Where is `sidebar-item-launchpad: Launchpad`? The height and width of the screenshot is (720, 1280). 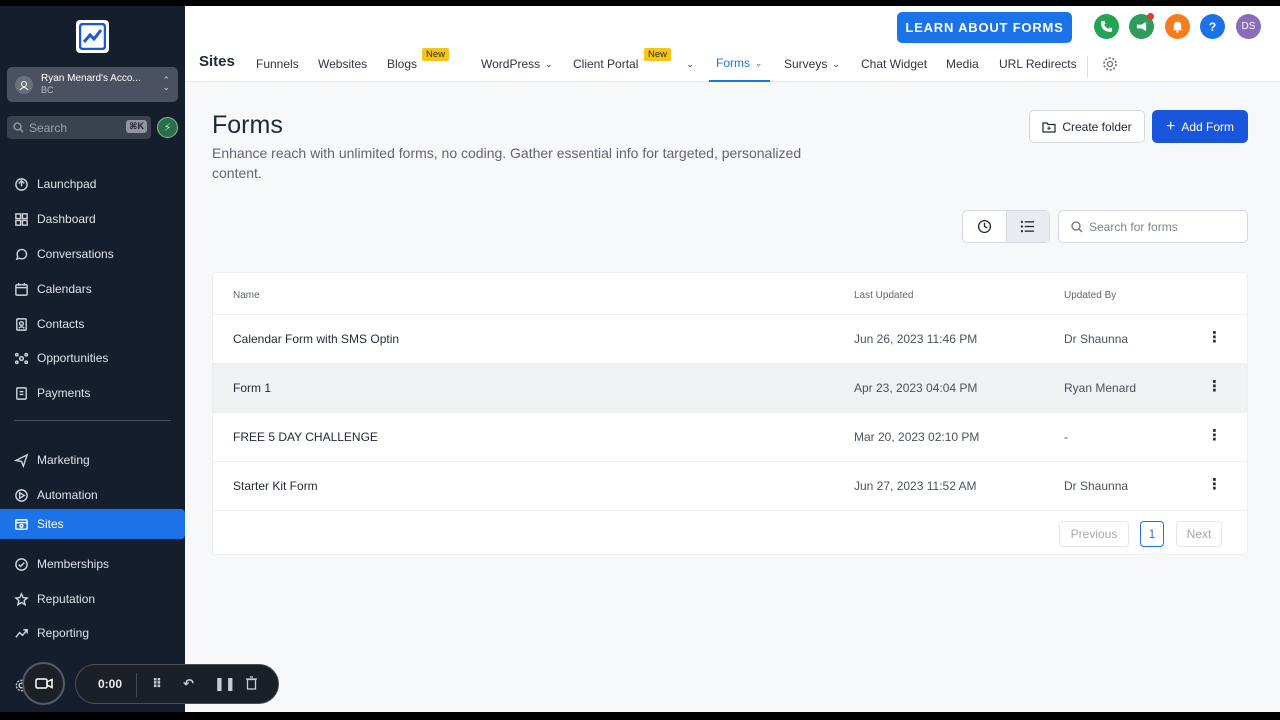
sidebar-item-launchpad: Launchpad is located at coordinates (92, 184).